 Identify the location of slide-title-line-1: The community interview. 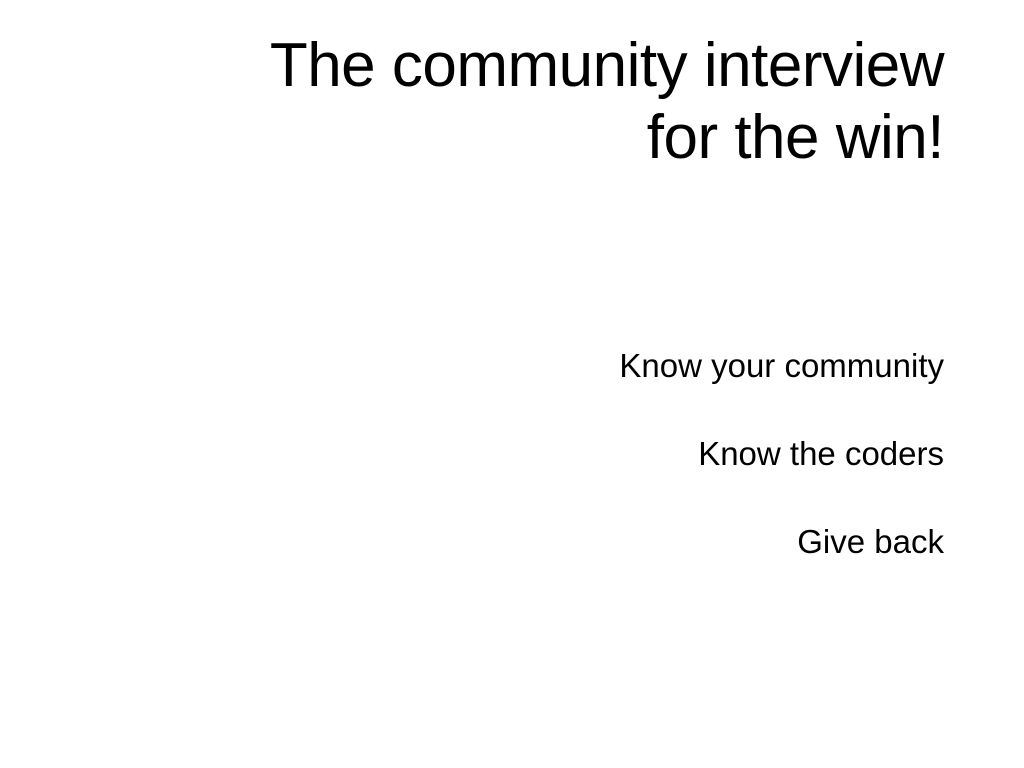
(607, 65).